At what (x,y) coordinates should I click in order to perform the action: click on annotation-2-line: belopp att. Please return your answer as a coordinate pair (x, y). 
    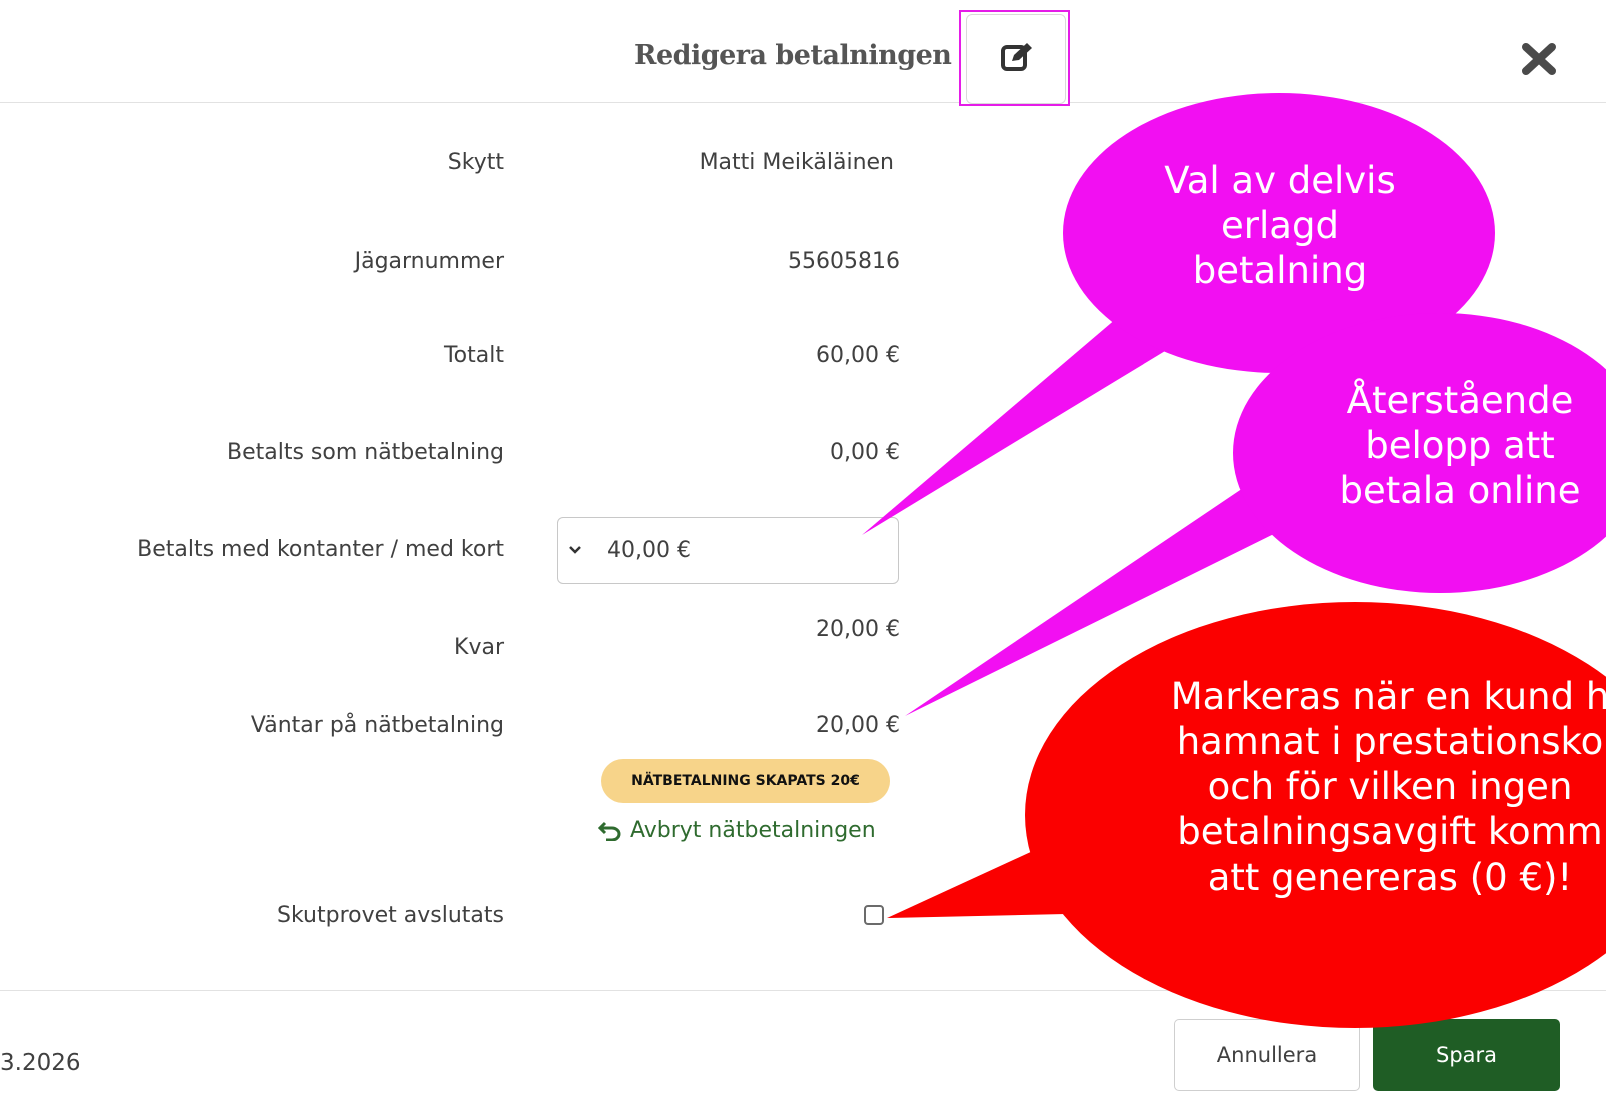
    Looking at the image, I should click on (1460, 446).